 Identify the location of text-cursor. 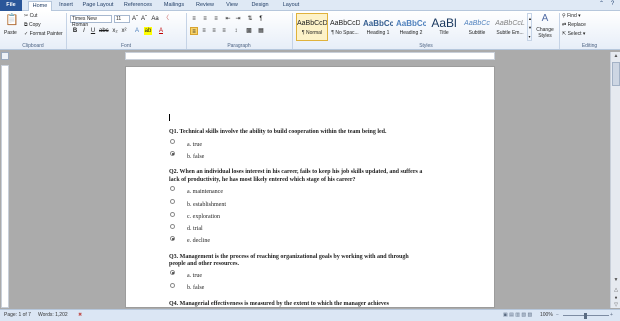
(169, 117).